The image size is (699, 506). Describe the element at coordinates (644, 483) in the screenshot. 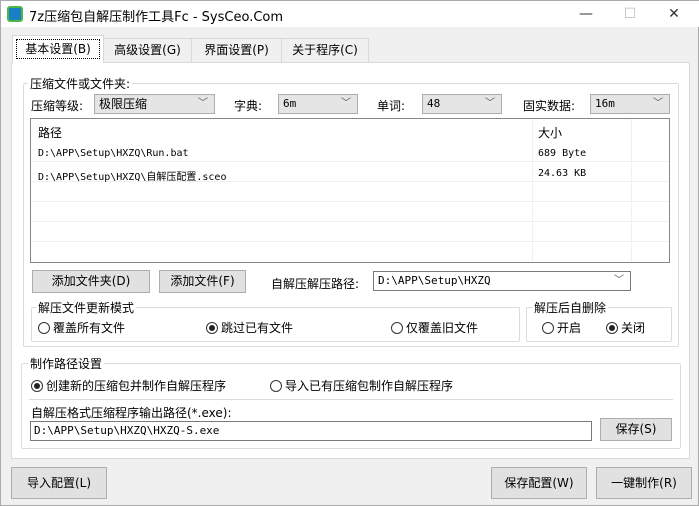

I see `one-click-make-button: 一键制作(R)` at that location.